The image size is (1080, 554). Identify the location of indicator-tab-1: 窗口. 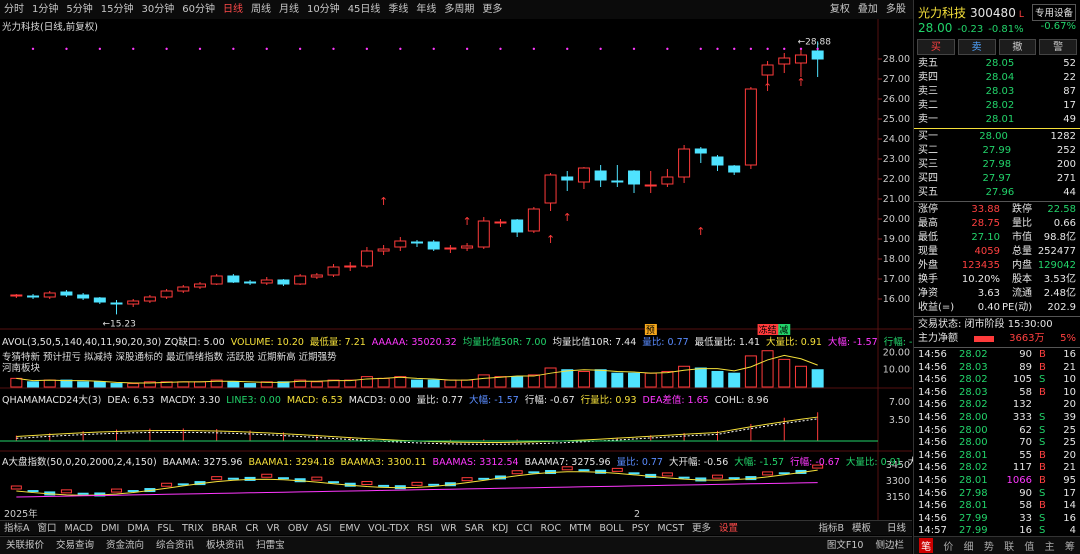
(47, 528).